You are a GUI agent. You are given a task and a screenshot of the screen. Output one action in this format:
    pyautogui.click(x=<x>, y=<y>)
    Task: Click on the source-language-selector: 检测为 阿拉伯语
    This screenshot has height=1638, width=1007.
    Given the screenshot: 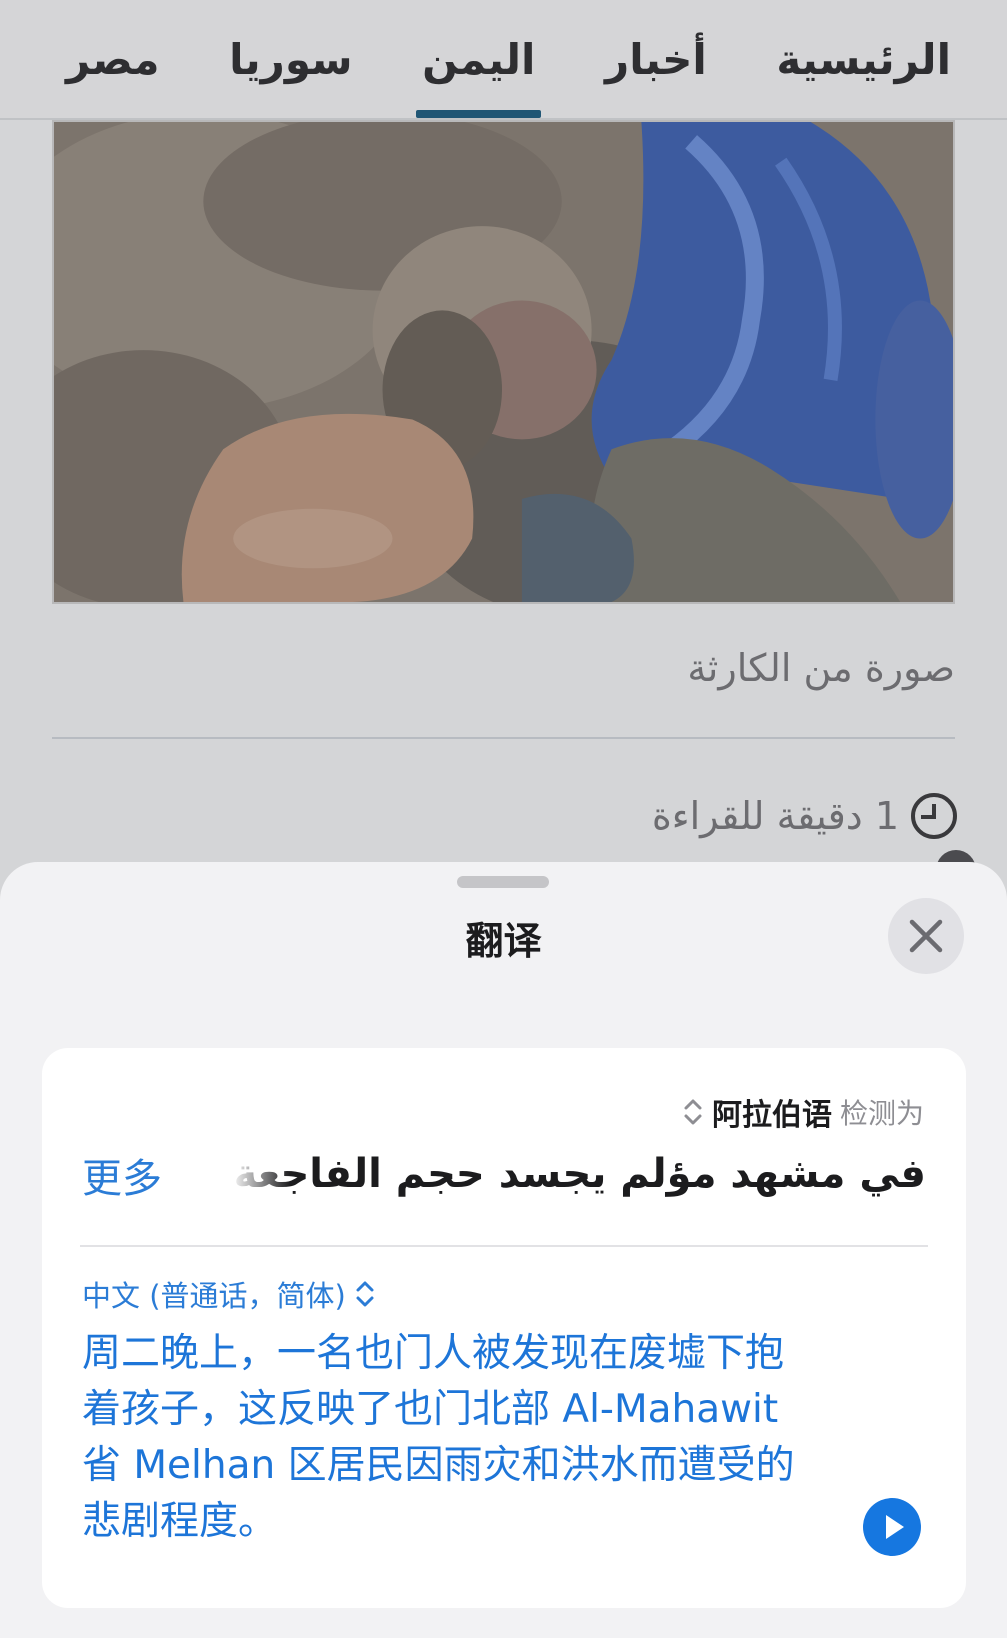 What is the action you would take?
    pyautogui.click(x=803, y=1112)
    